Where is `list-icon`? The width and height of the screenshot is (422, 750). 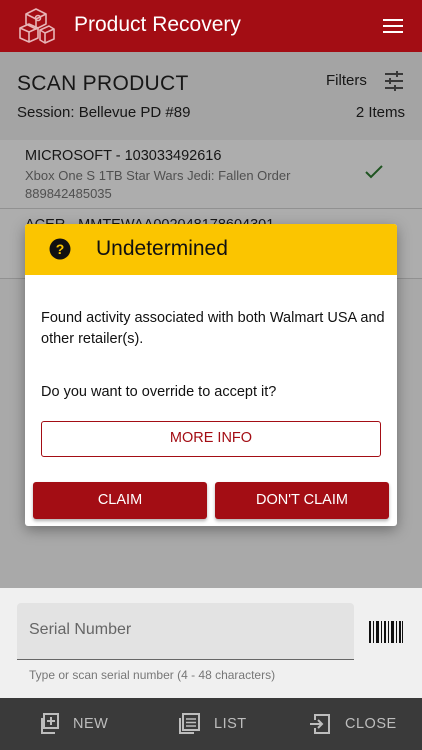
list-icon is located at coordinates (189, 723).